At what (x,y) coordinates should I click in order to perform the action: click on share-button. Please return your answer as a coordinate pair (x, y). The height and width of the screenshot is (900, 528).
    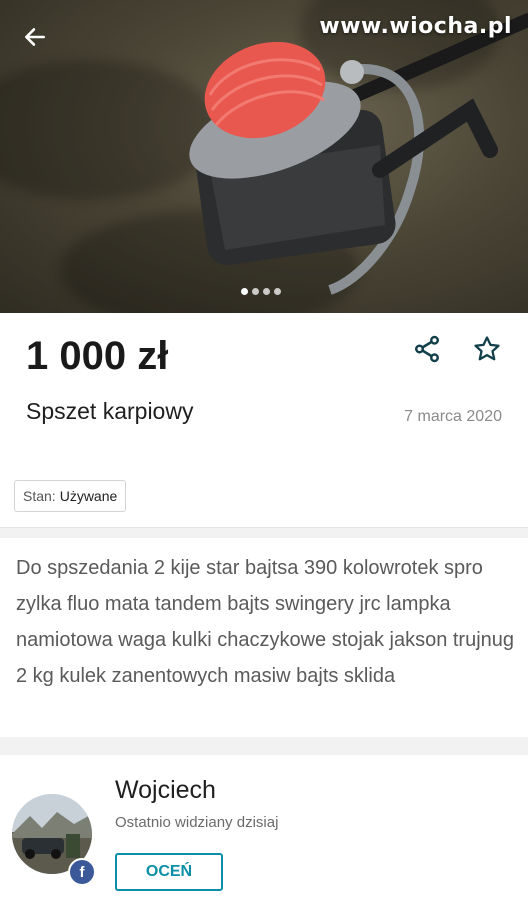
    Looking at the image, I should click on (428, 349).